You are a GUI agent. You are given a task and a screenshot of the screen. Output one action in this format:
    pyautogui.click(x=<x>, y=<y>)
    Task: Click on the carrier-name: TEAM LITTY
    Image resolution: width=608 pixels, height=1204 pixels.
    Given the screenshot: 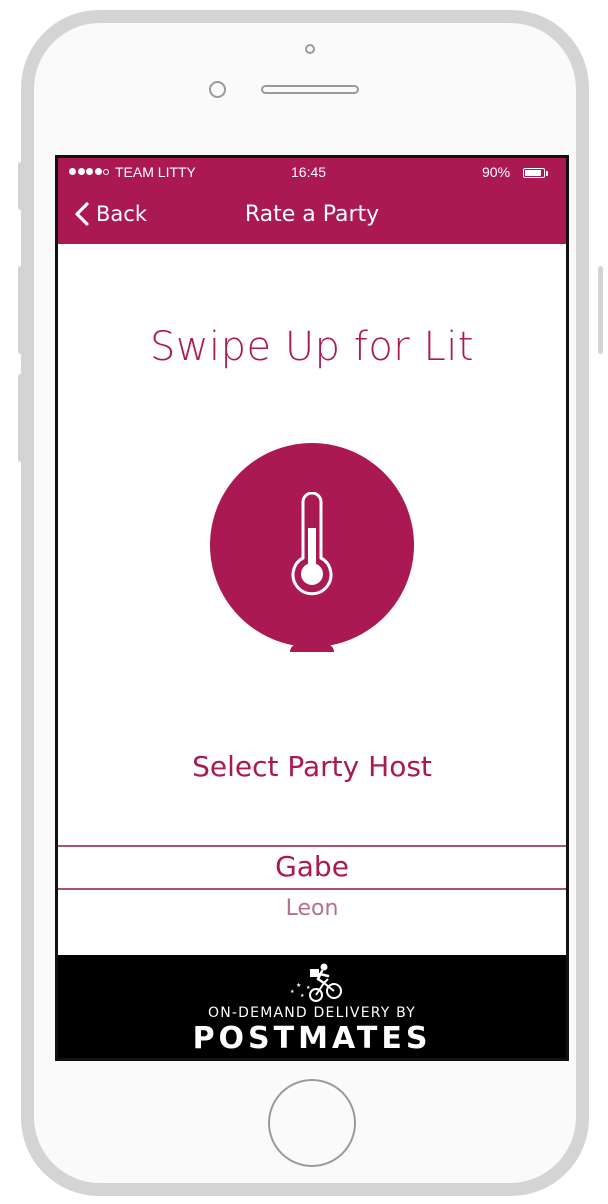 What is the action you would take?
    pyautogui.click(x=155, y=172)
    